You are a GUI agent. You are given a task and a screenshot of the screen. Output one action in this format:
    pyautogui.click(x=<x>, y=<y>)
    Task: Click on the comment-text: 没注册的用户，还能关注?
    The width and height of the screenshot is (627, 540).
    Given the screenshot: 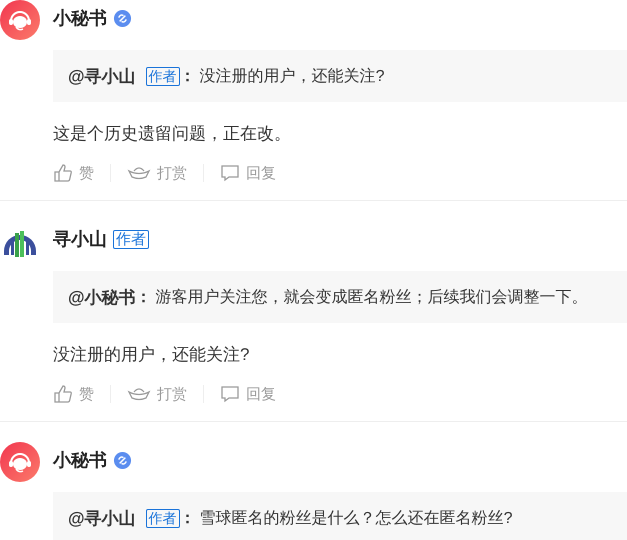 What is the action you would take?
    pyautogui.click(x=151, y=355)
    